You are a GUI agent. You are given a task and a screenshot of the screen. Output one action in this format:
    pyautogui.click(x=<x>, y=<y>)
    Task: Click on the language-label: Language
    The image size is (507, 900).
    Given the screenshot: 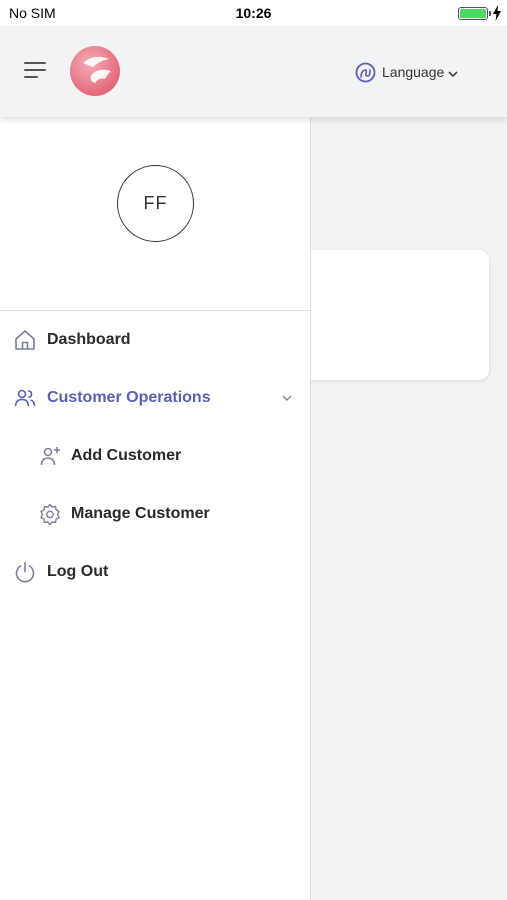 What is the action you would take?
    pyautogui.click(x=413, y=72)
    